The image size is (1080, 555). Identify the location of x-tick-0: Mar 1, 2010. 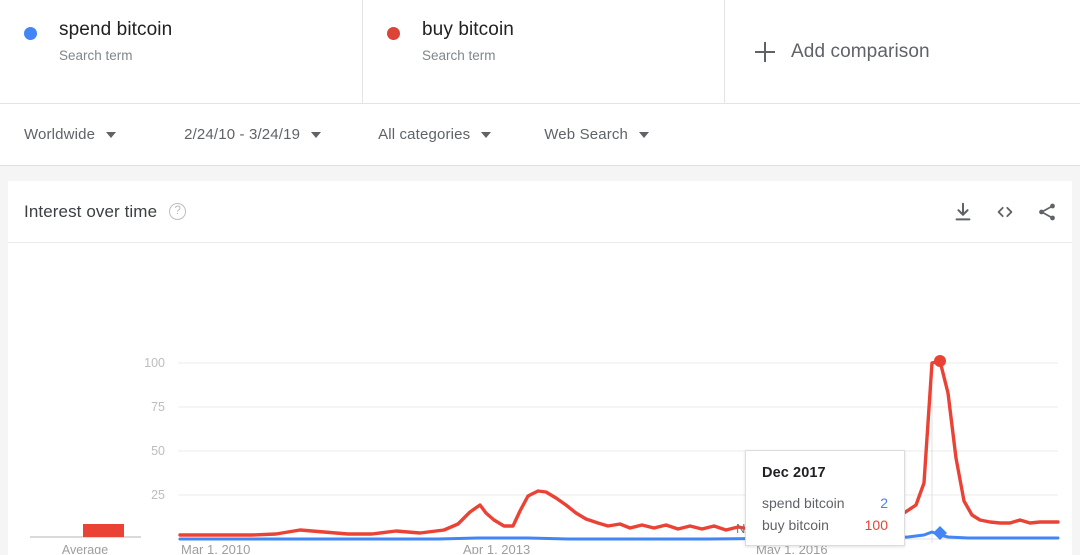
(215, 548).